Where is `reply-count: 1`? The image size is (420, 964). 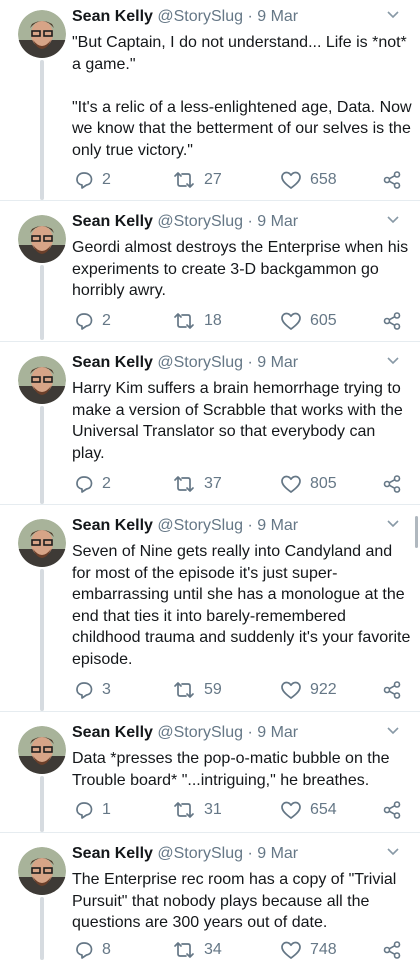 reply-count: 1 is located at coordinates (106, 809).